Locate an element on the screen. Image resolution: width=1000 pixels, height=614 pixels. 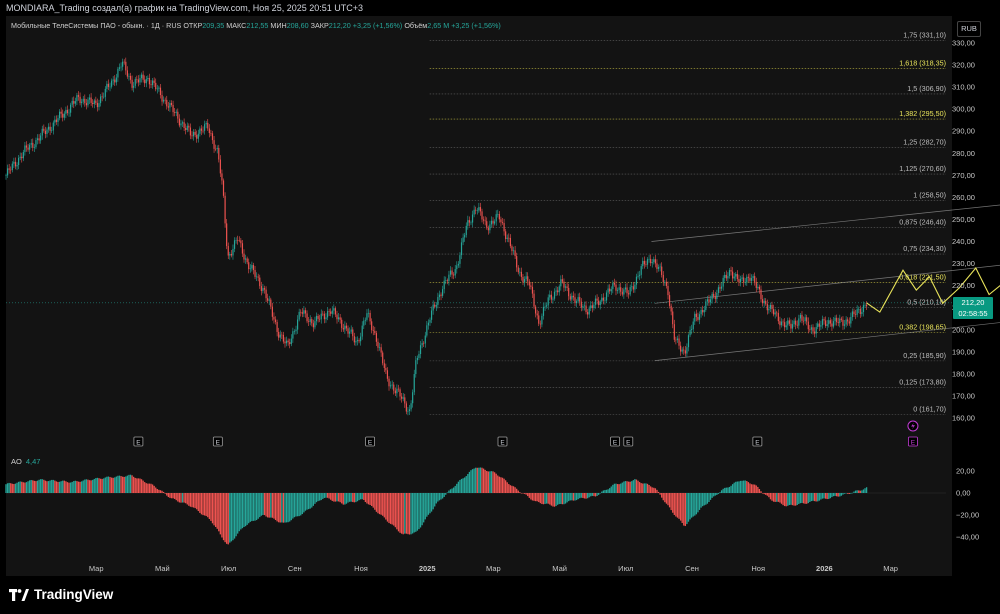
event-badge-label: E is located at coordinates (913, 442).